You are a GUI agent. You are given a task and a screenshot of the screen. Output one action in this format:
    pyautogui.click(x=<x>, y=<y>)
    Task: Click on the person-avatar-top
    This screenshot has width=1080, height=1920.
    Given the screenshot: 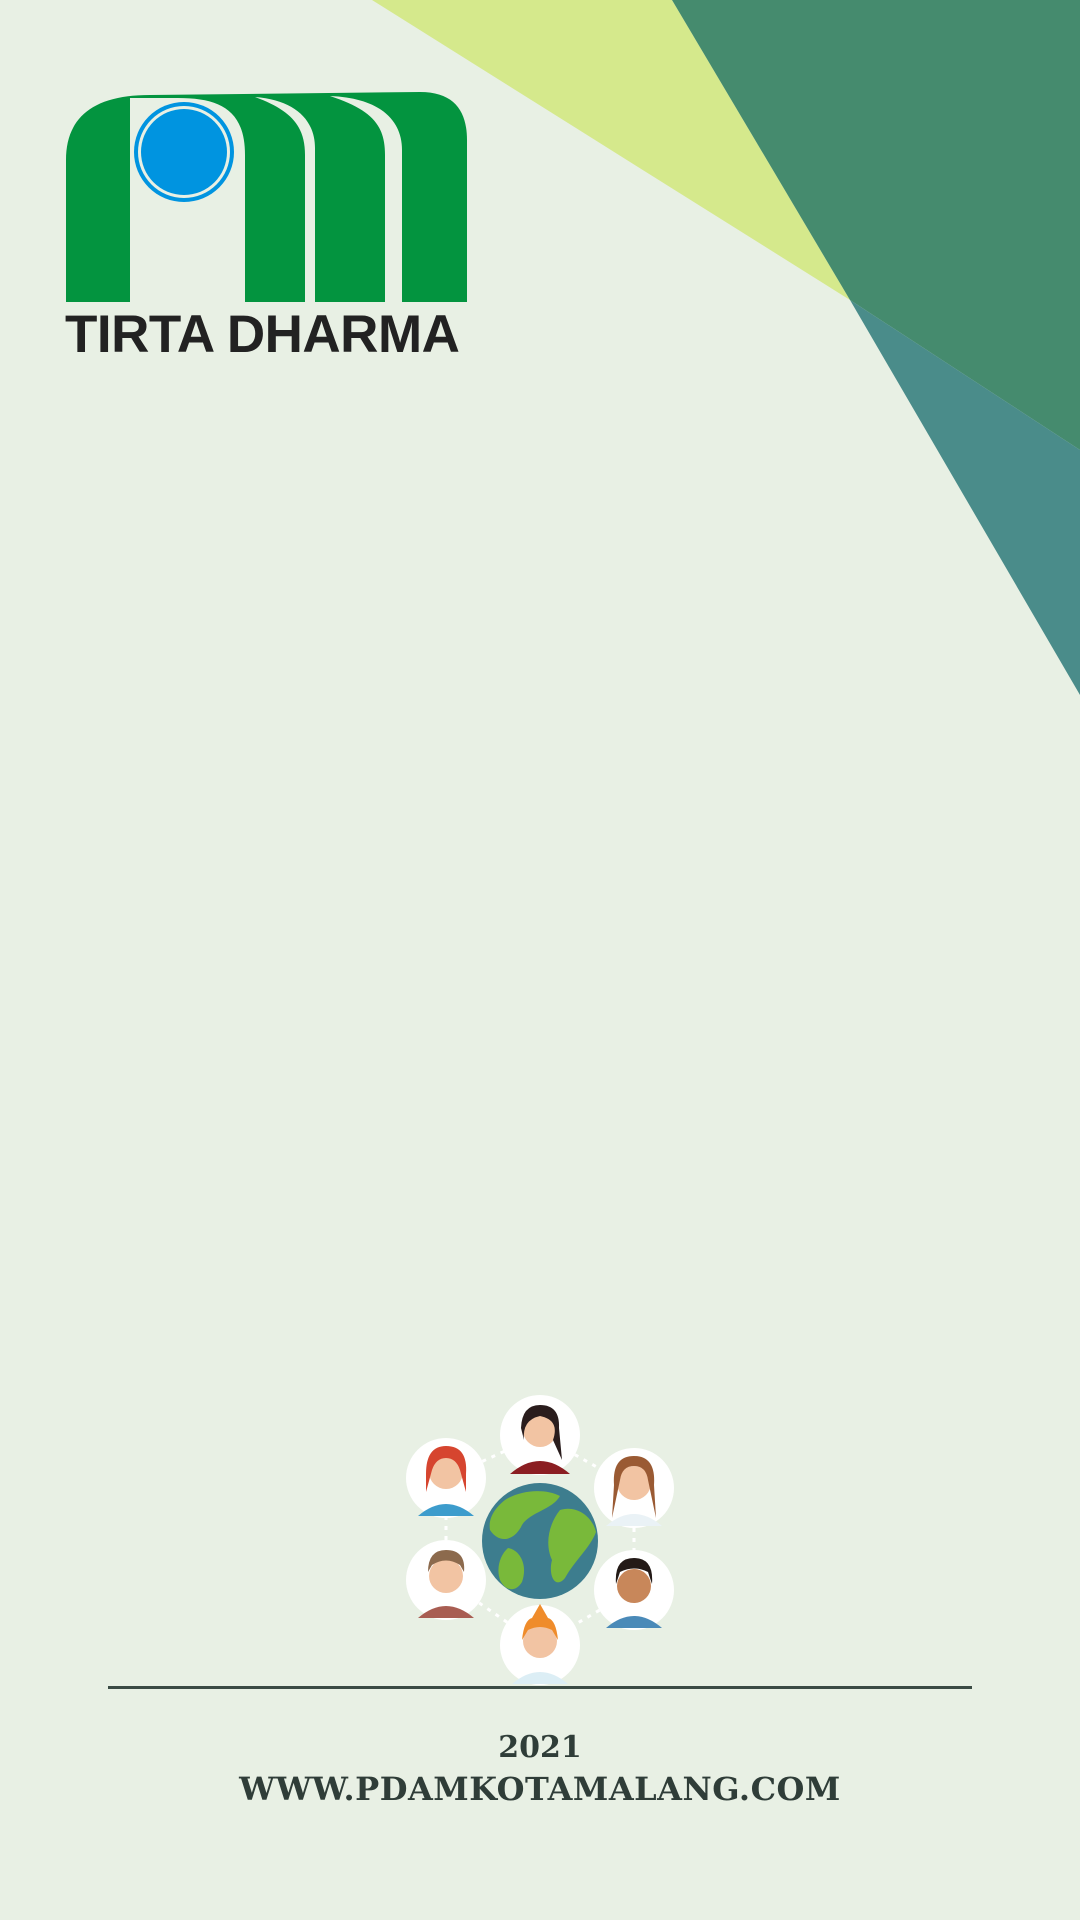 What is the action you would take?
    pyautogui.click(x=540, y=1435)
    